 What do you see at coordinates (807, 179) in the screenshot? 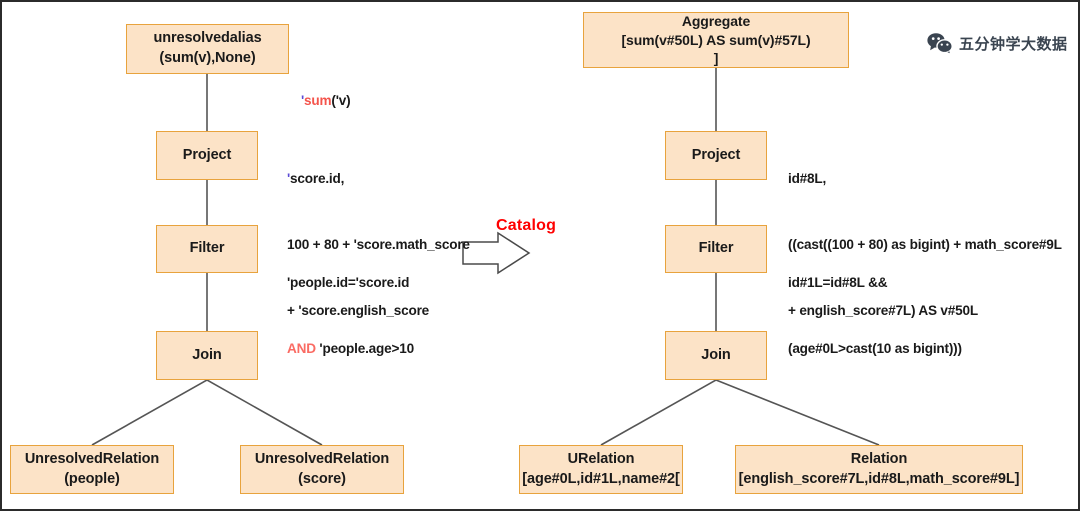
I see `annotation-project-right-line1: id#8L,` at bounding box center [807, 179].